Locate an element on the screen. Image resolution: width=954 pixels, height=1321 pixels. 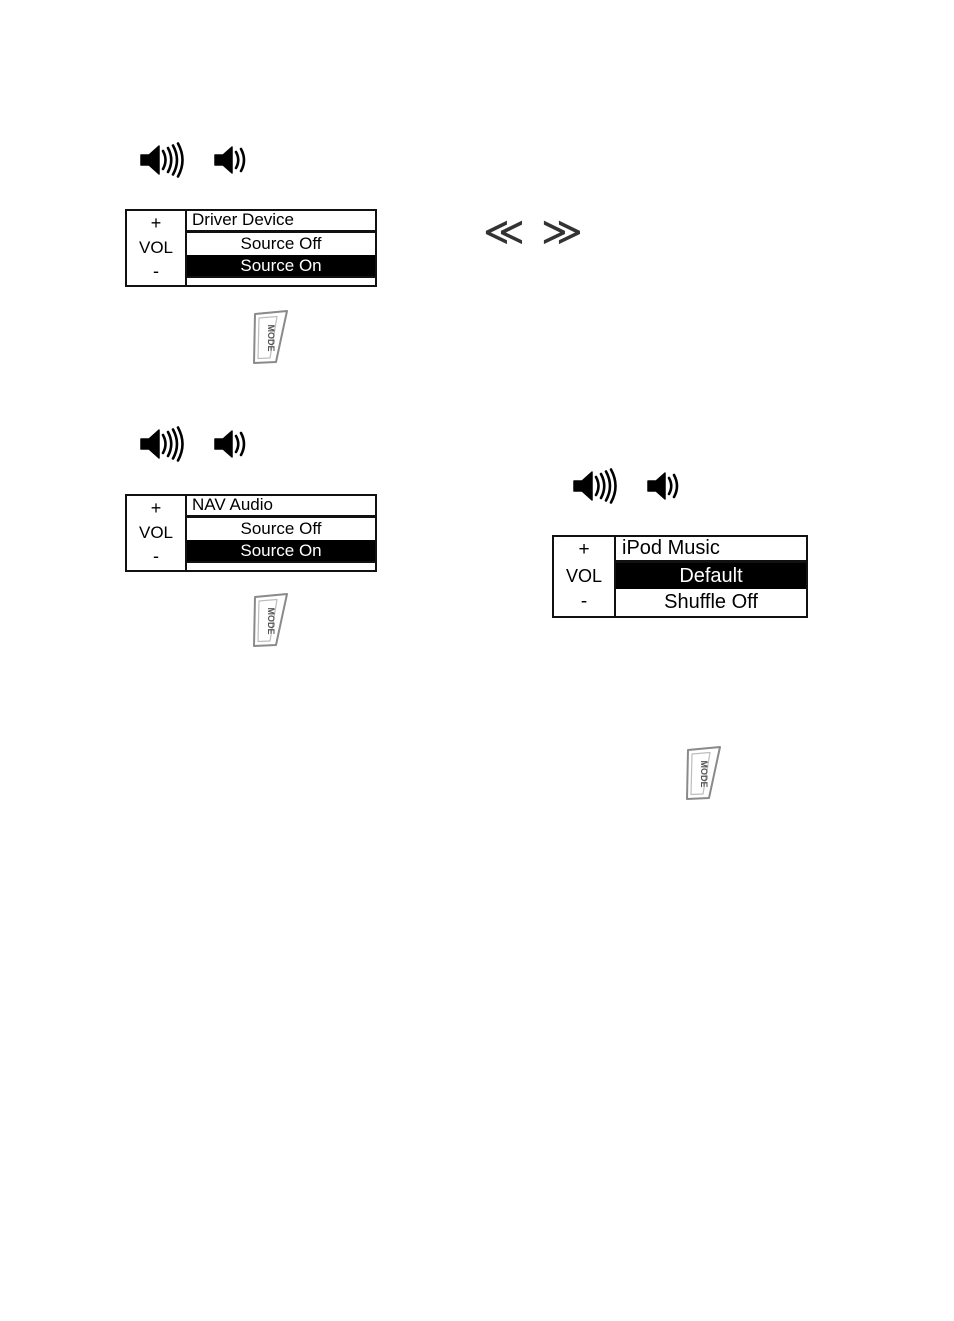
mode-button-nav-audio: MODE is located at coordinates (269, 620).